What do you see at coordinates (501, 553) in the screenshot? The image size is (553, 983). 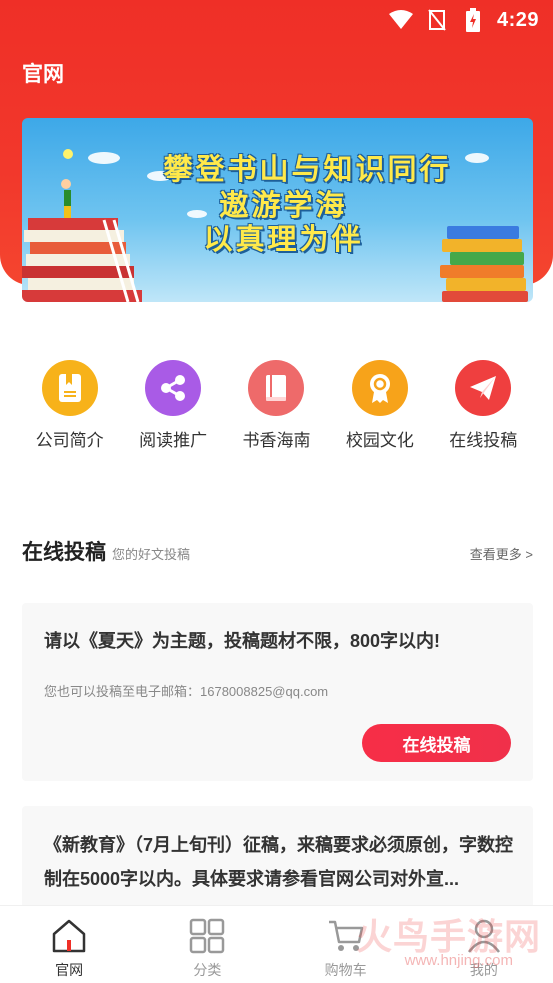 I see `view-more-link: 查看更多 >` at bounding box center [501, 553].